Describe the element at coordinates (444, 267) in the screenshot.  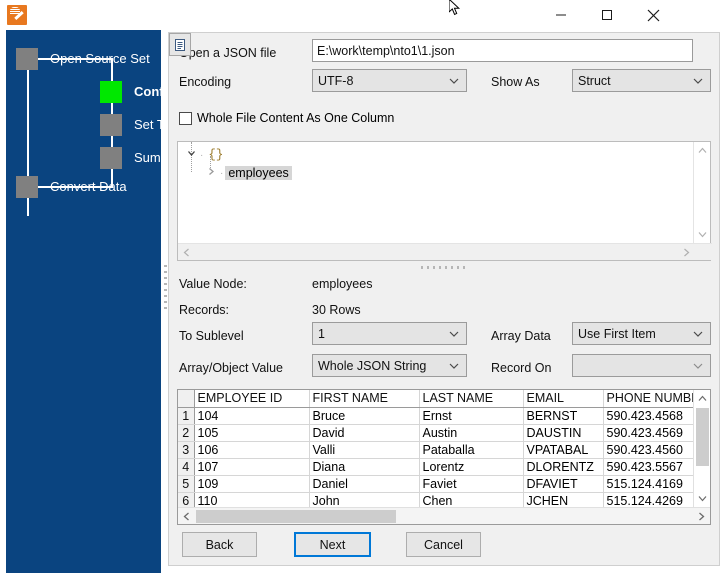
I see `horizontal-splitter` at that location.